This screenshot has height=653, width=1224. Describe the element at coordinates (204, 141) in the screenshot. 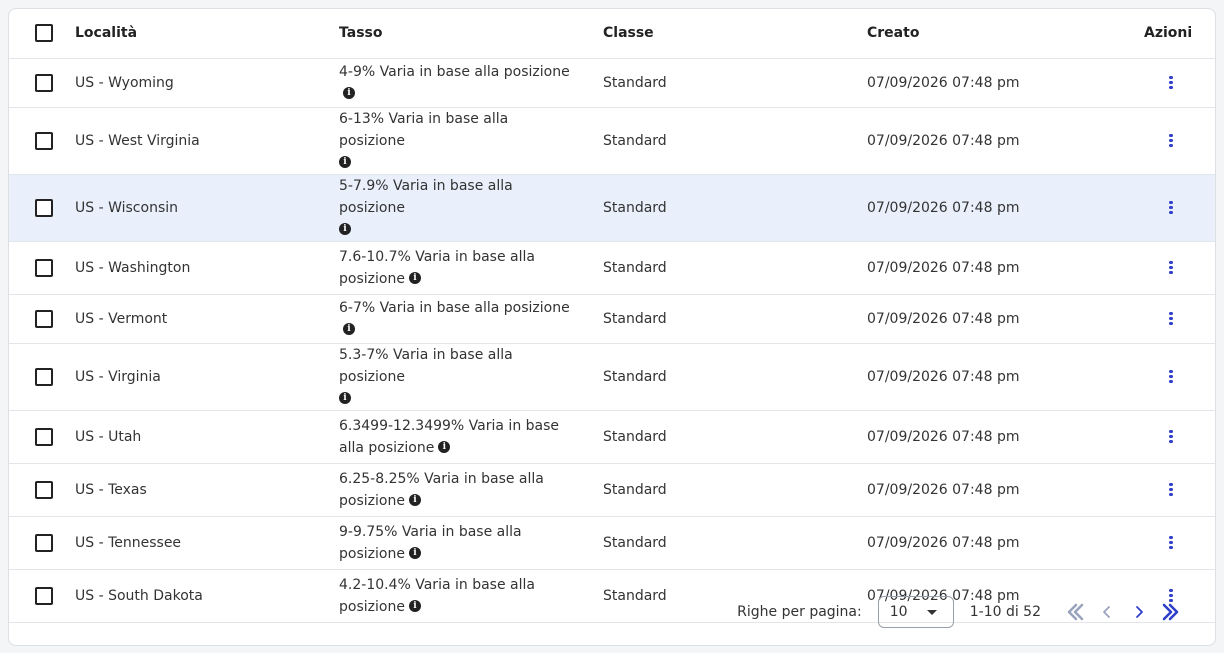

I see `row-location: US - West Virginia` at that location.